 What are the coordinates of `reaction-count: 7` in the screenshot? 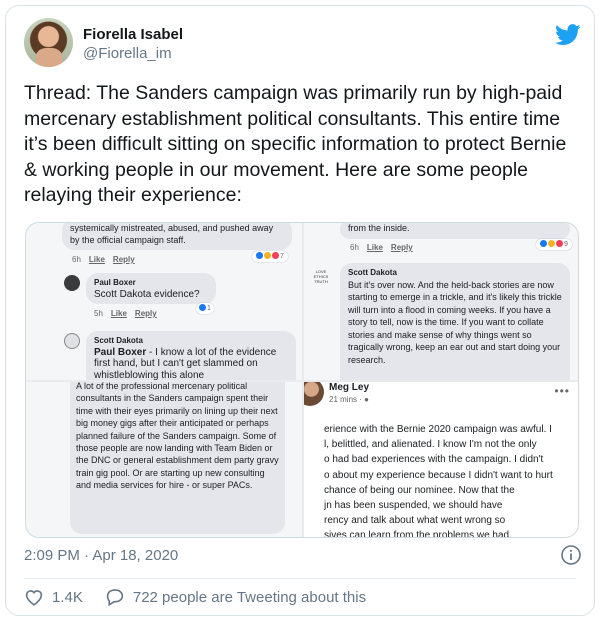 It's located at (270, 256).